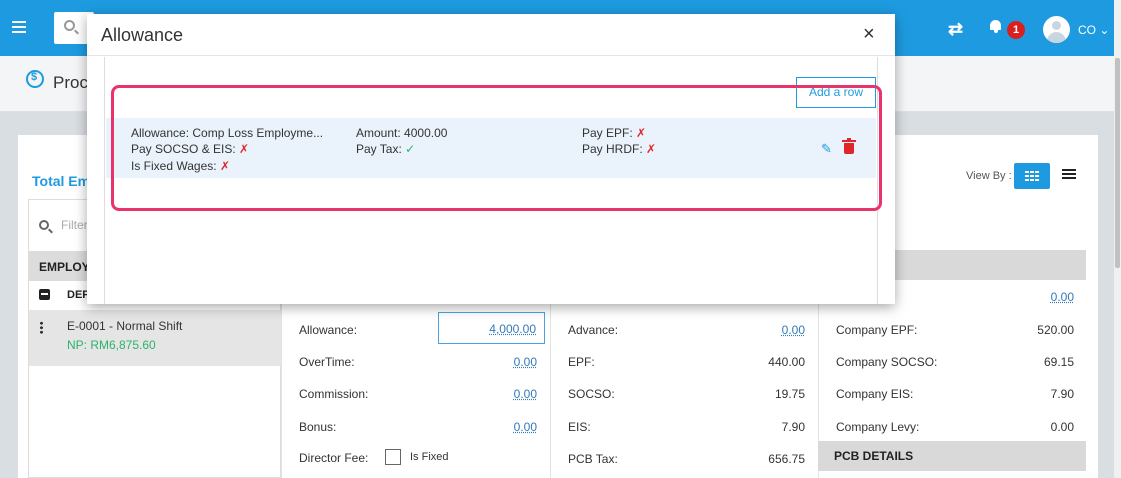 This screenshot has width=1121, height=478. I want to click on grid-icon, so click(1032, 176).